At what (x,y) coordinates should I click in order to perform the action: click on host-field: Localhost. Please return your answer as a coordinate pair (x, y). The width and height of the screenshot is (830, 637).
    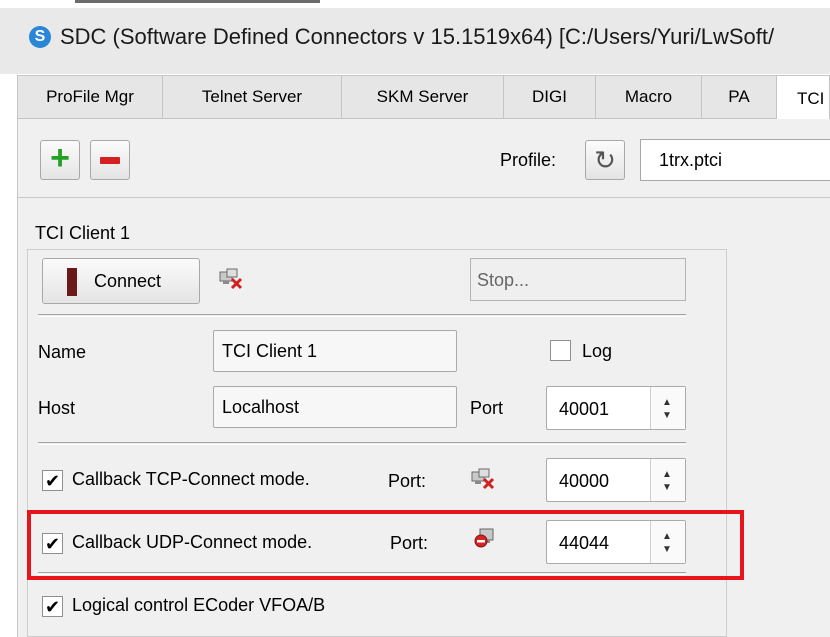
    Looking at the image, I should click on (335, 407).